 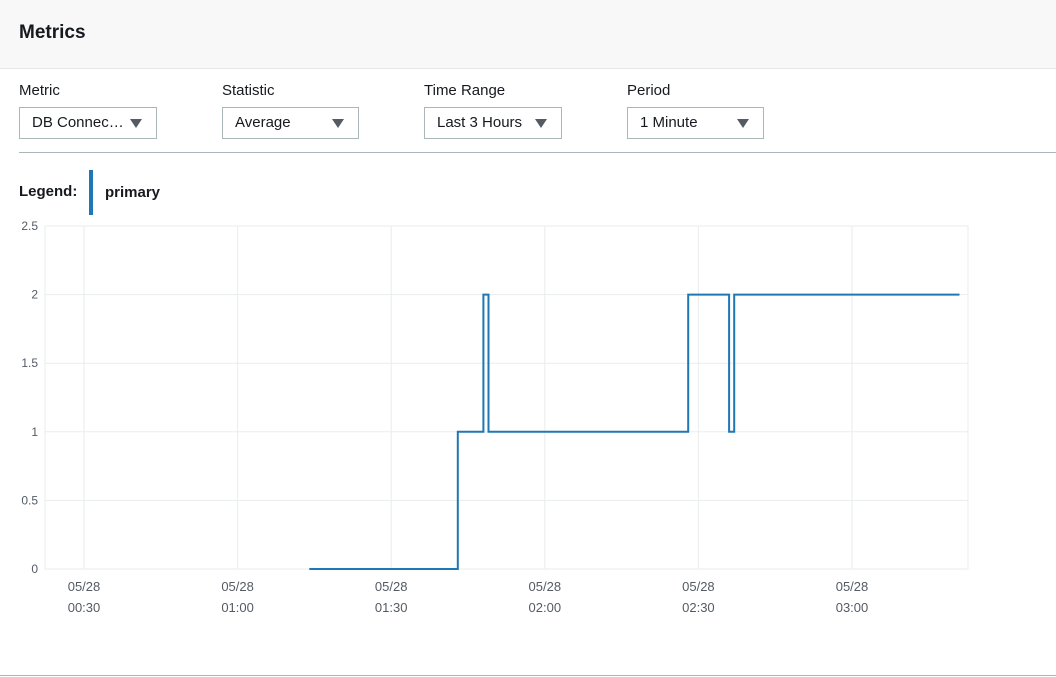 What do you see at coordinates (39, 90) in the screenshot?
I see `metric-label: Metric` at bounding box center [39, 90].